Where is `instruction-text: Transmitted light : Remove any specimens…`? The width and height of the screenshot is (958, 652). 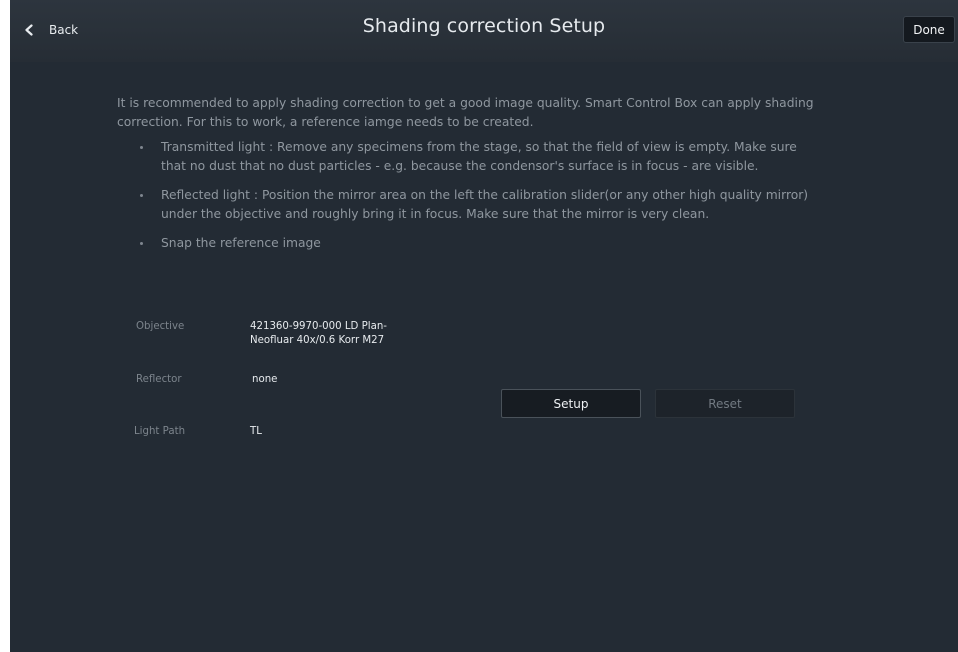
instruction-text: Transmitted light : Remove any specimens… is located at coordinates (479, 156).